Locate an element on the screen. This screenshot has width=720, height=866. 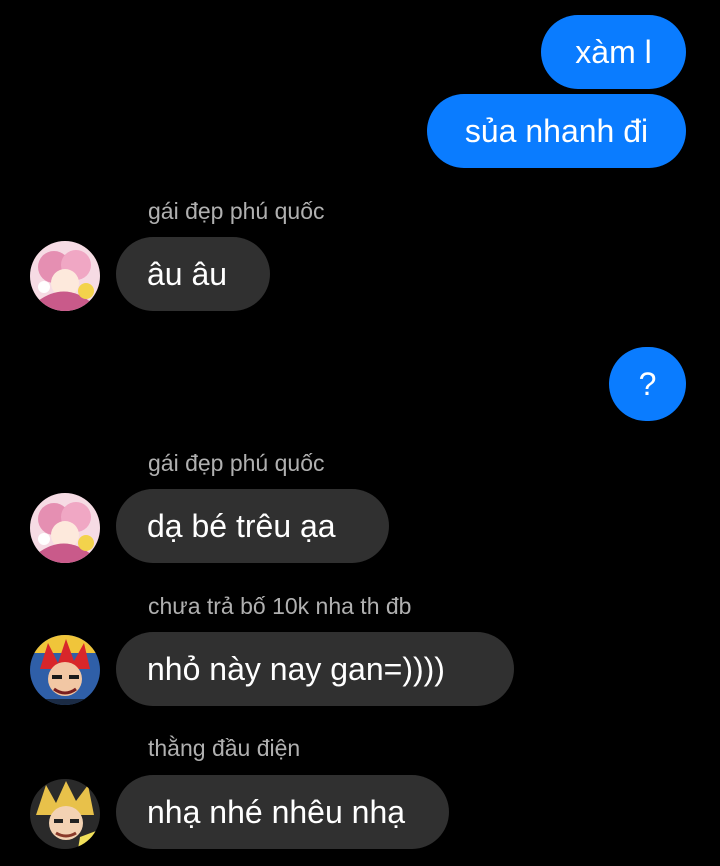
message-text: sủa nhanh đi is located at coordinates (556, 130).